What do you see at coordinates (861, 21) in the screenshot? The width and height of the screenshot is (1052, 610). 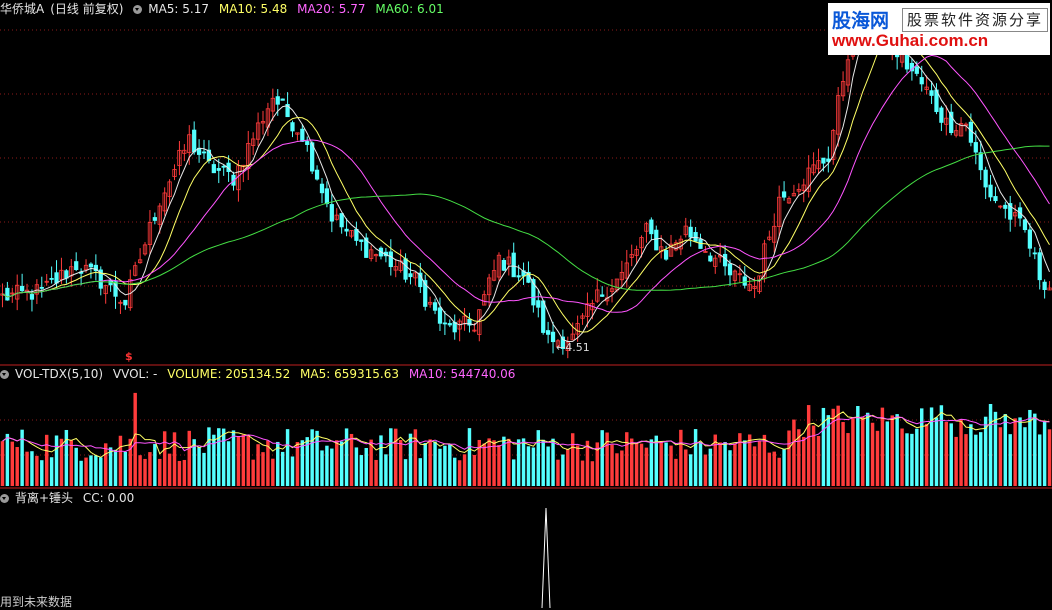 I see `watermark-brand: 股海网` at bounding box center [861, 21].